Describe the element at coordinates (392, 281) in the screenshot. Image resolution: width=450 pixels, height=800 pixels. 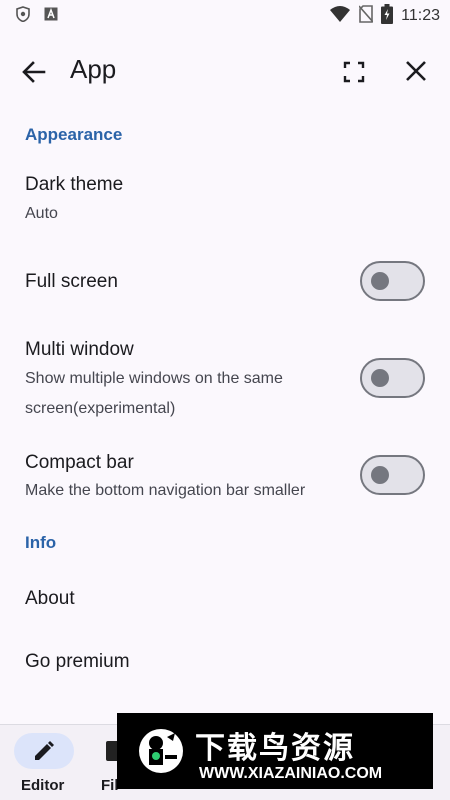
I see `full-screen-toggle` at that location.